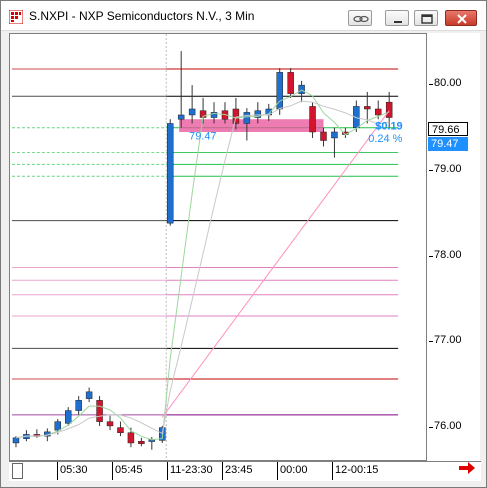 This screenshot has height=488, width=487. Describe the element at coordinates (142, 16) in the screenshot. I see `window-title: S.NXPI - NXP Semiconductors N.V., 3 Min` at that location.